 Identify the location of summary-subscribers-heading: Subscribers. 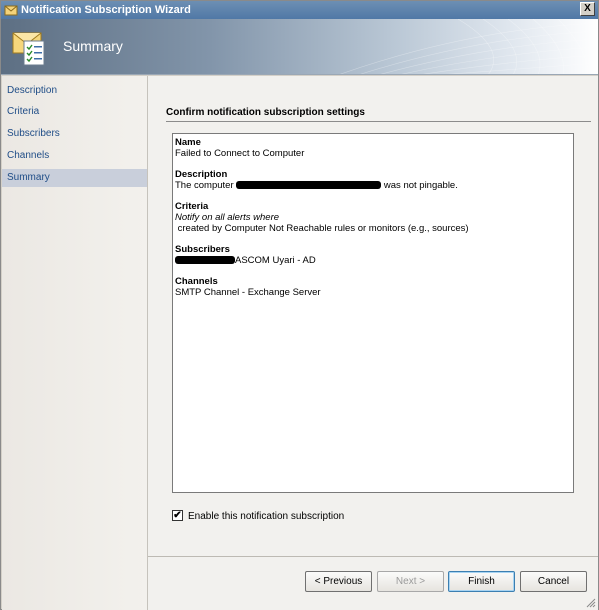
(202, 249).